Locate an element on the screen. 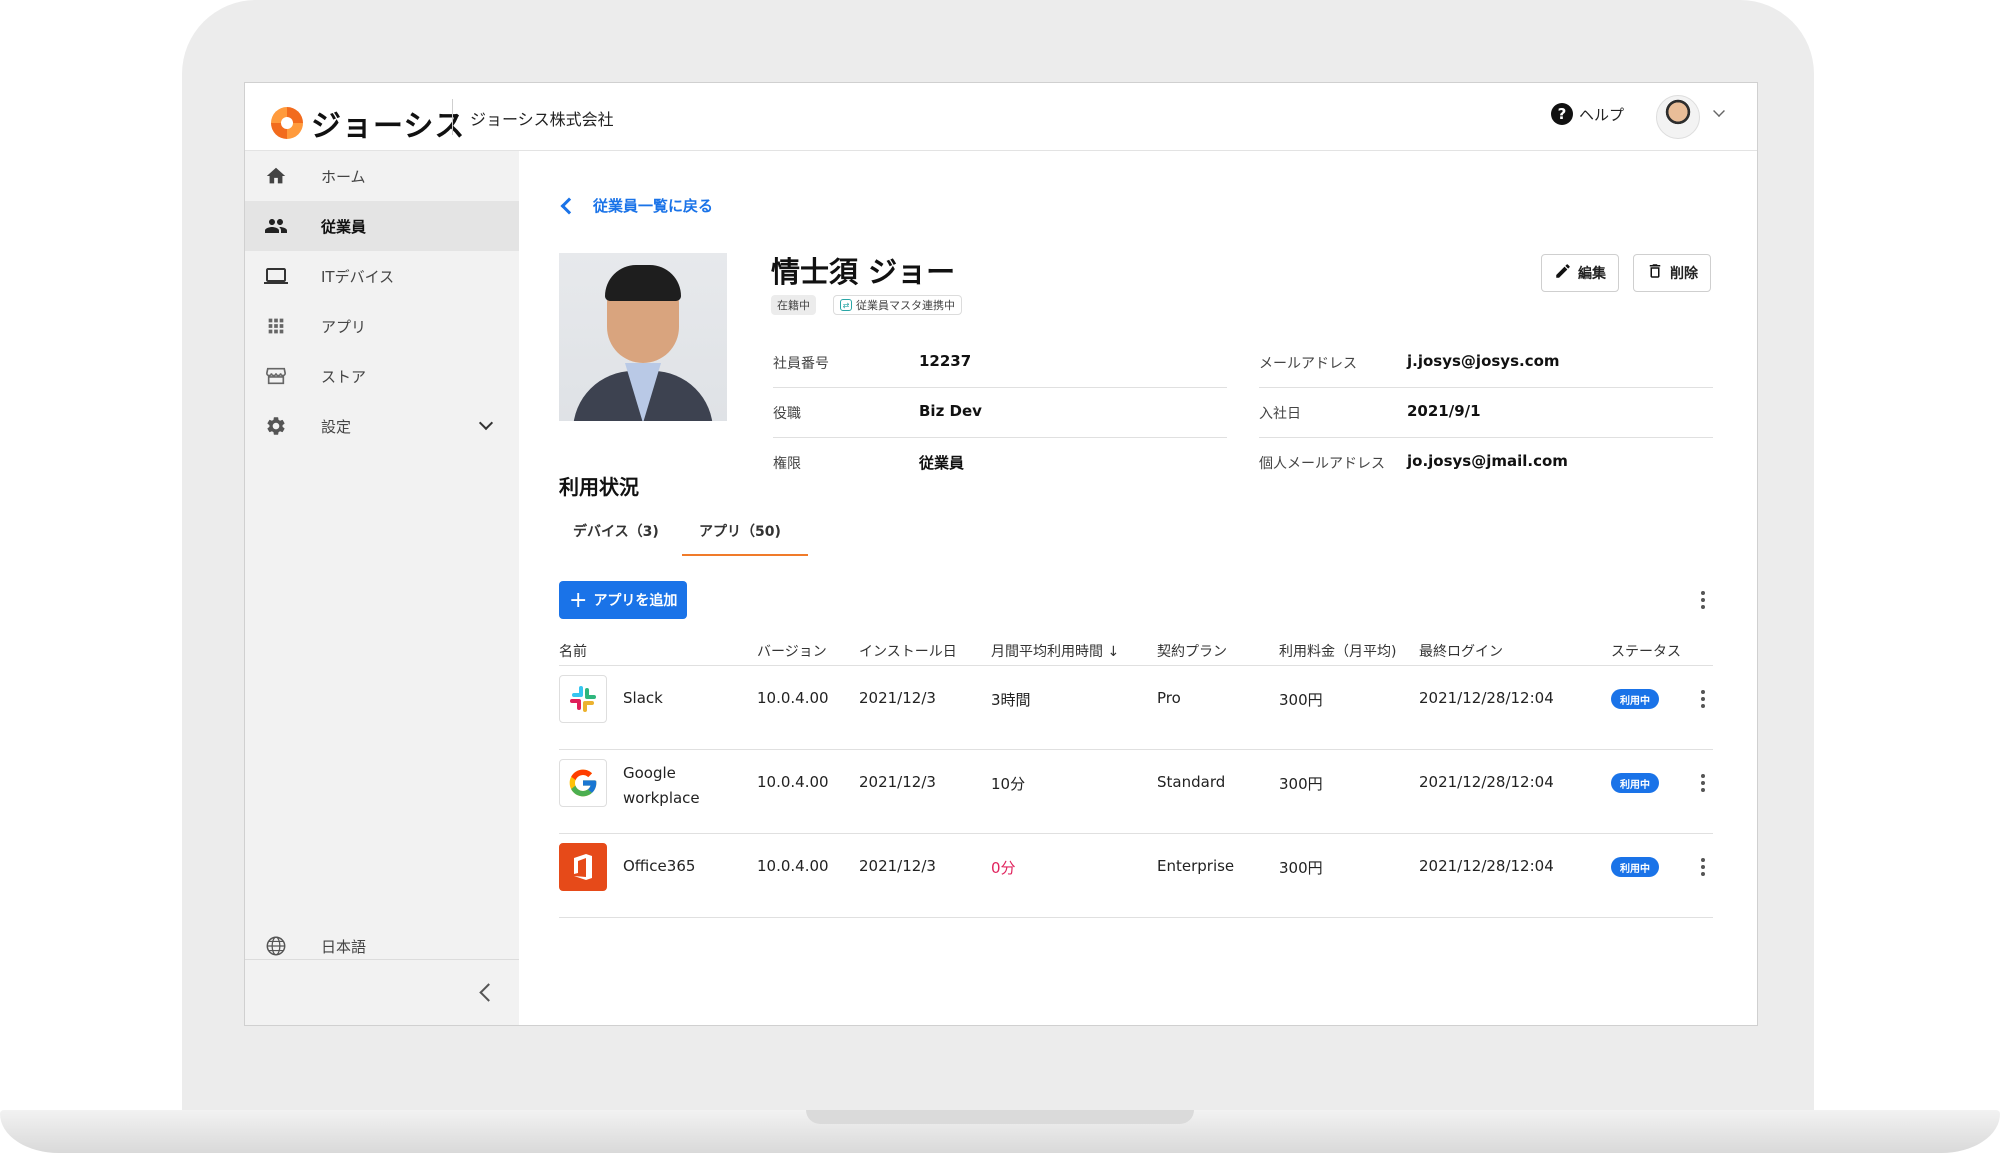 The height and width of the screenshot is (1153, 2000). column-header-name: 名前 is located at coordinates (573, 651).